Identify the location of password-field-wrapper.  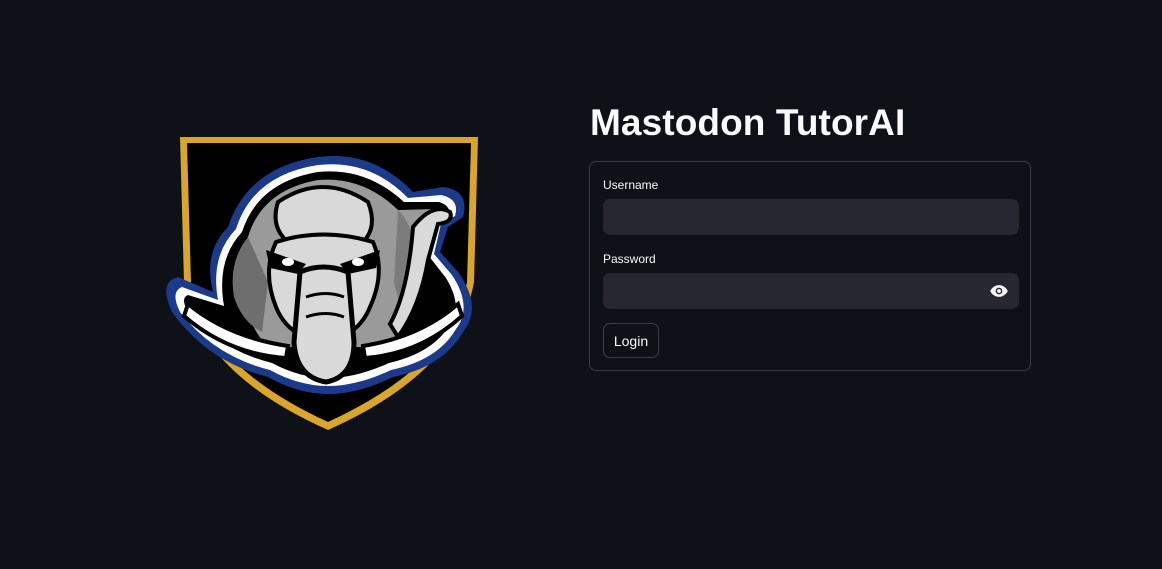
(811, 291).